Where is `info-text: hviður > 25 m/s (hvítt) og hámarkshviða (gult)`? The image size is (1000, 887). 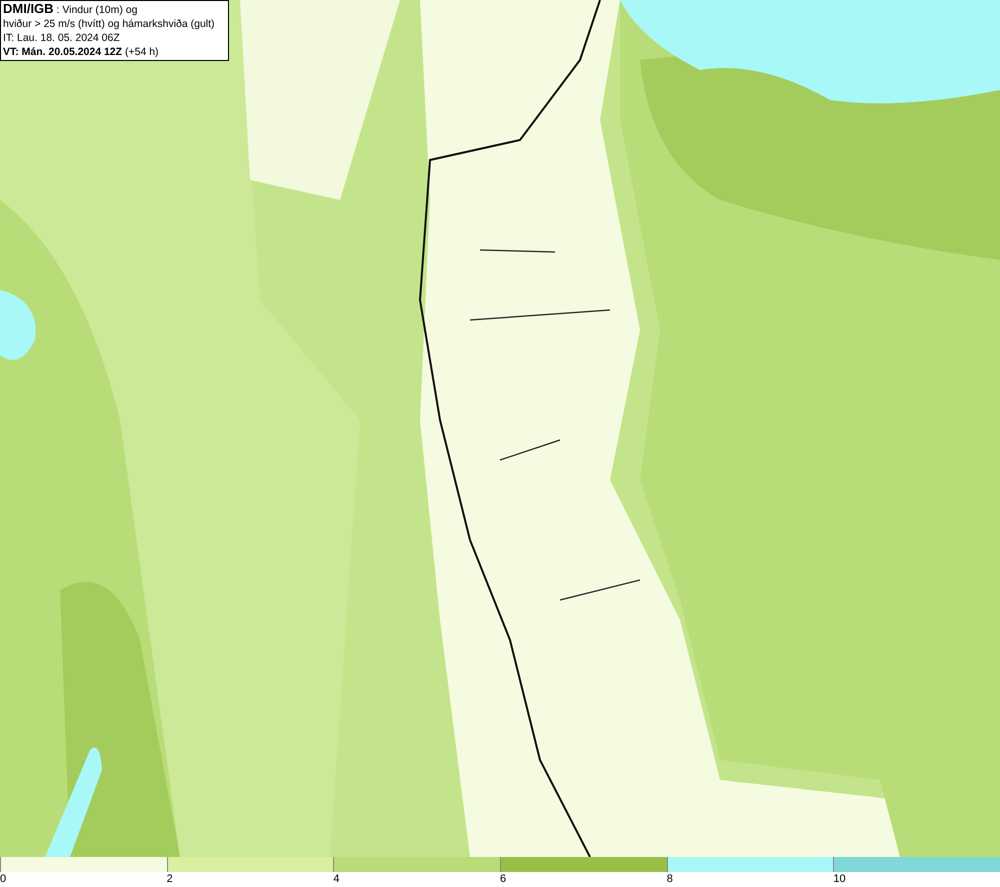 info-text: hviður > 25 m/s (hvítt) og hámarkshviða (gult) is located at coordinates (109, 24).